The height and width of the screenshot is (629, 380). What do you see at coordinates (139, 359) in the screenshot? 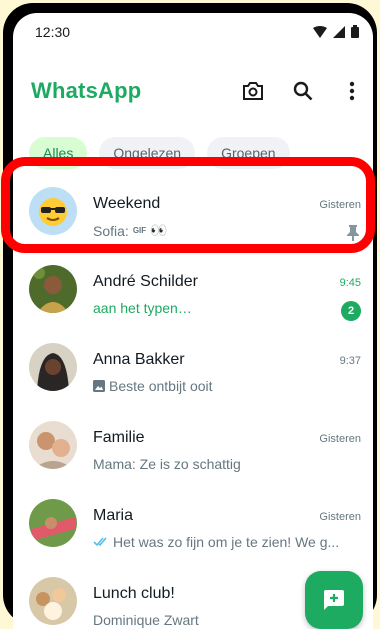
I see `chat-name: Anna Bakker` at bounding box center [139, 359].